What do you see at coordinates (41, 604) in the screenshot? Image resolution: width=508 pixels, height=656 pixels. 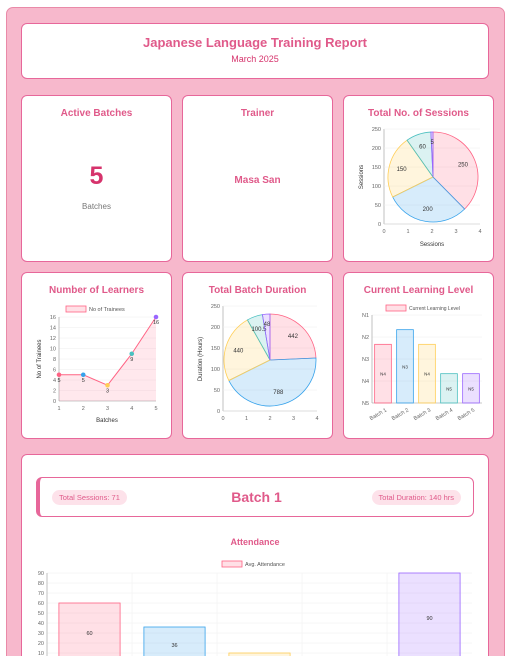 I see `attendance-y-tick: 60` at bounding box center [41, 604].